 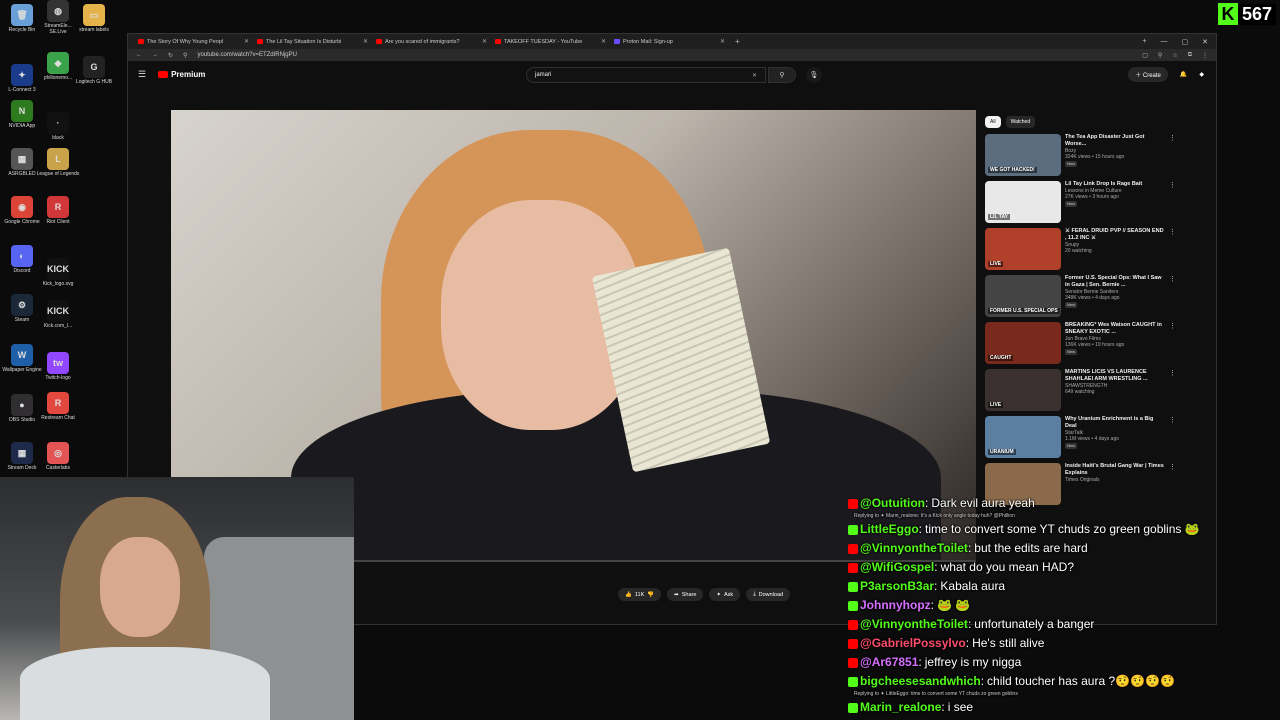 I want to click on minimize-button: —, so click(x=1164, y=42).